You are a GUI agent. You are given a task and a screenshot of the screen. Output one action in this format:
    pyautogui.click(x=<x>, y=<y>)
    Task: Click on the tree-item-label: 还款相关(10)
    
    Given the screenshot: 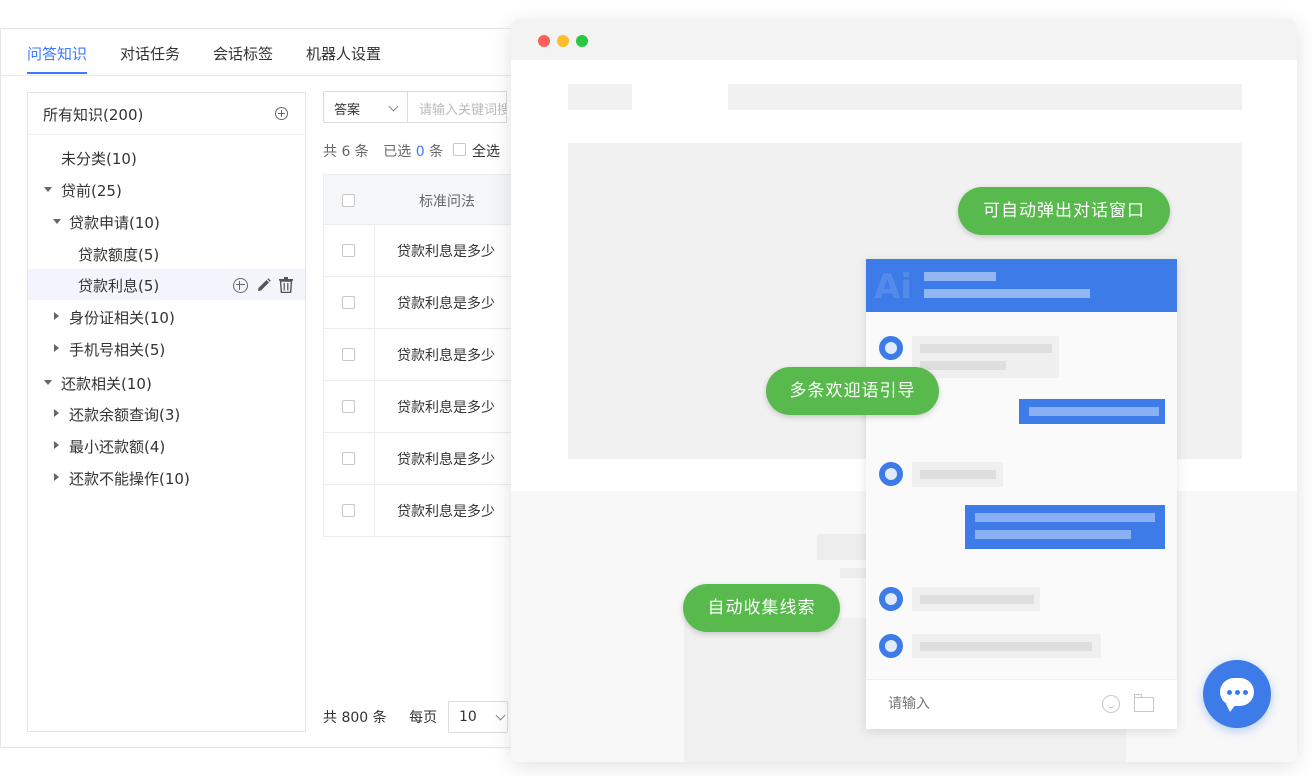 What is the action you would take?
    pyautogui.click(x=106, y=384)
    